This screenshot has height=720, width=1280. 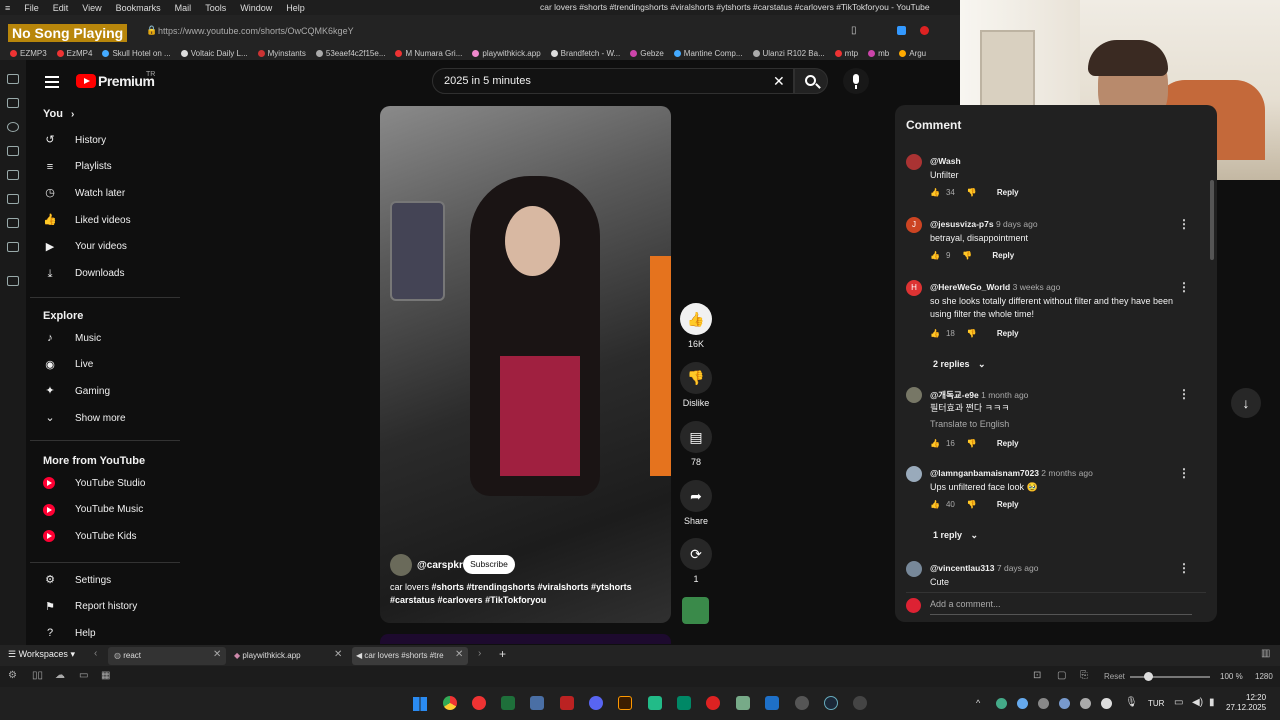 I want to click on view-replies-button: 1 reply ⌄, so click(x=955, y=535).